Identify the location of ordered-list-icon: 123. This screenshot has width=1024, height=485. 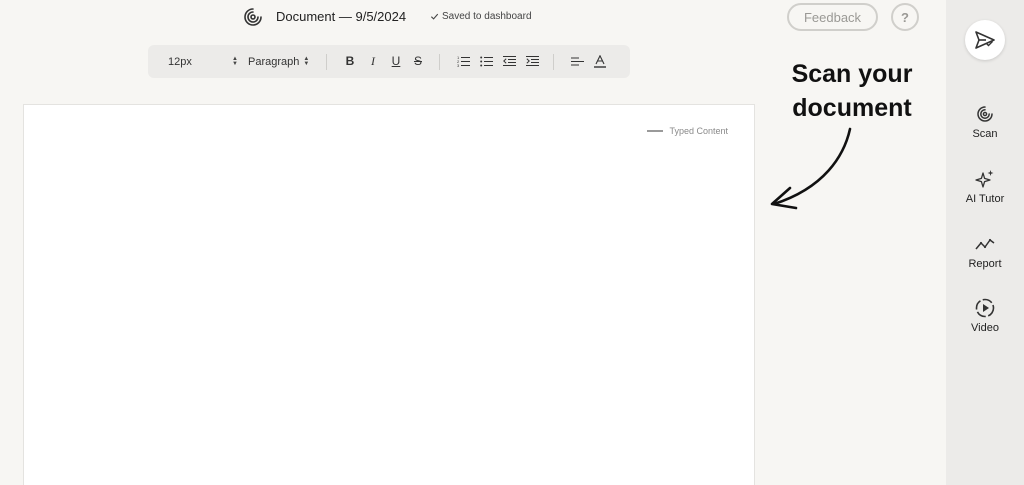
(463, 61).